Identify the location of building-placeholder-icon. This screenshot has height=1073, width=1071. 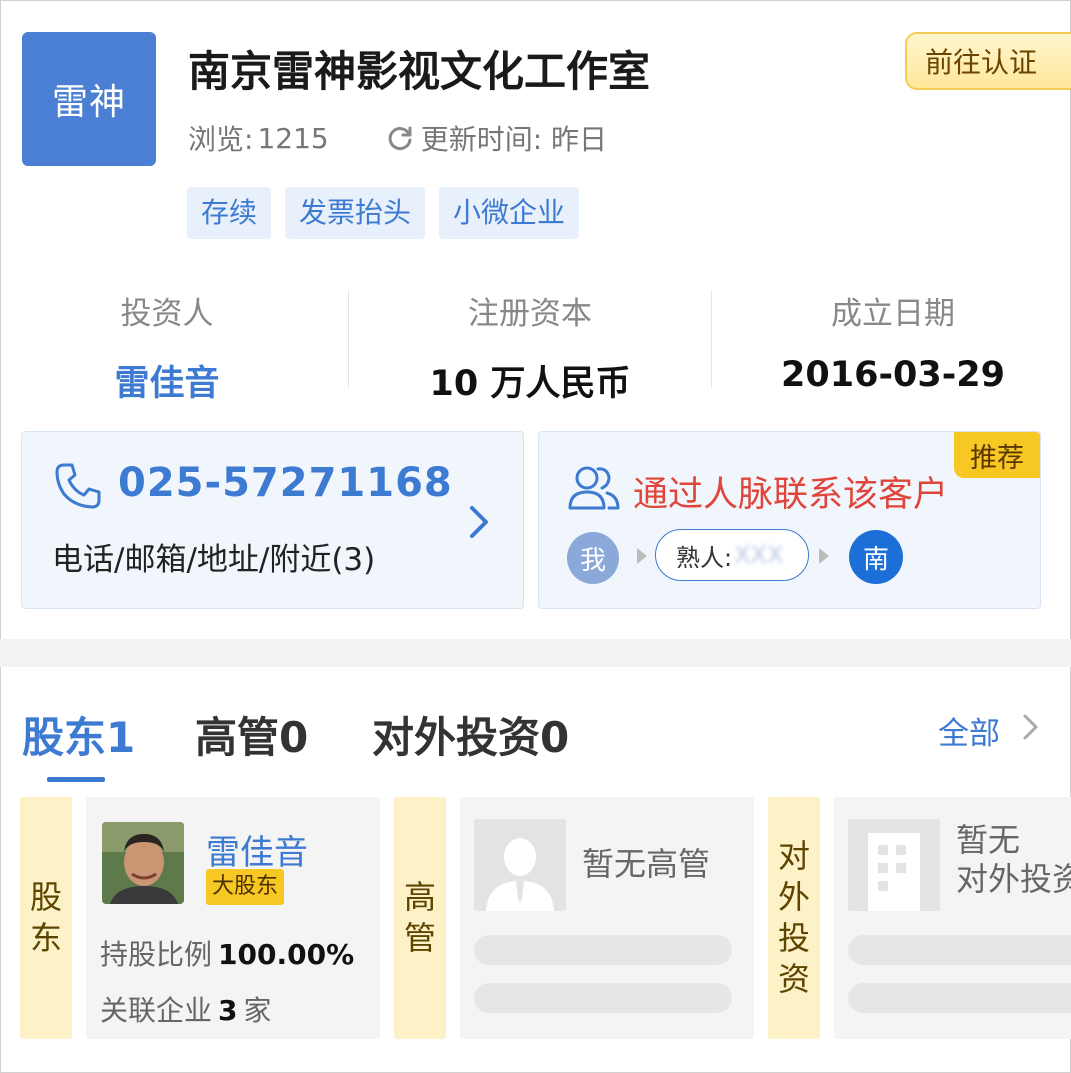
(894, 865).